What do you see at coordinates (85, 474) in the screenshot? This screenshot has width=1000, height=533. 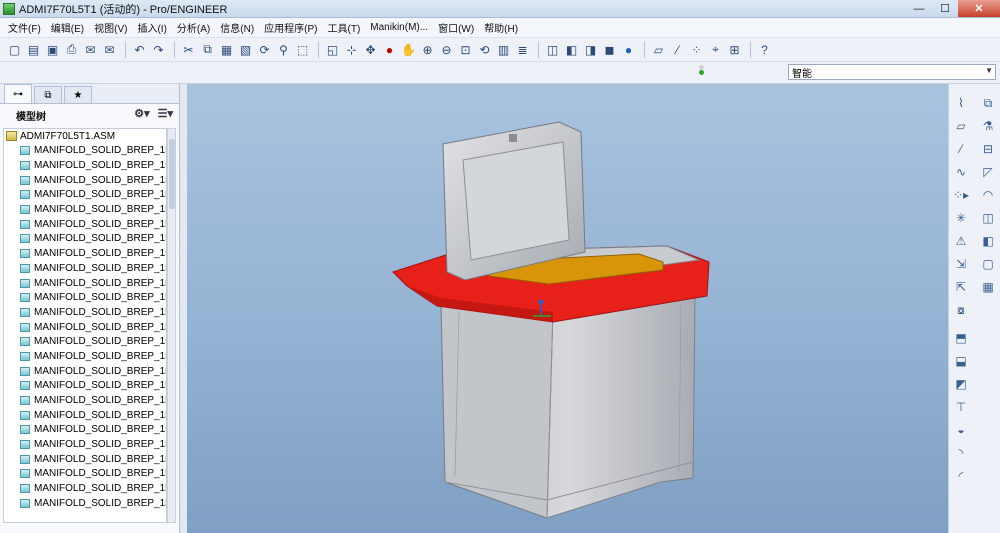 I see `tree-item: MANIFOLD_SOLID_BREP_1522` at bounding box center [85, 474].